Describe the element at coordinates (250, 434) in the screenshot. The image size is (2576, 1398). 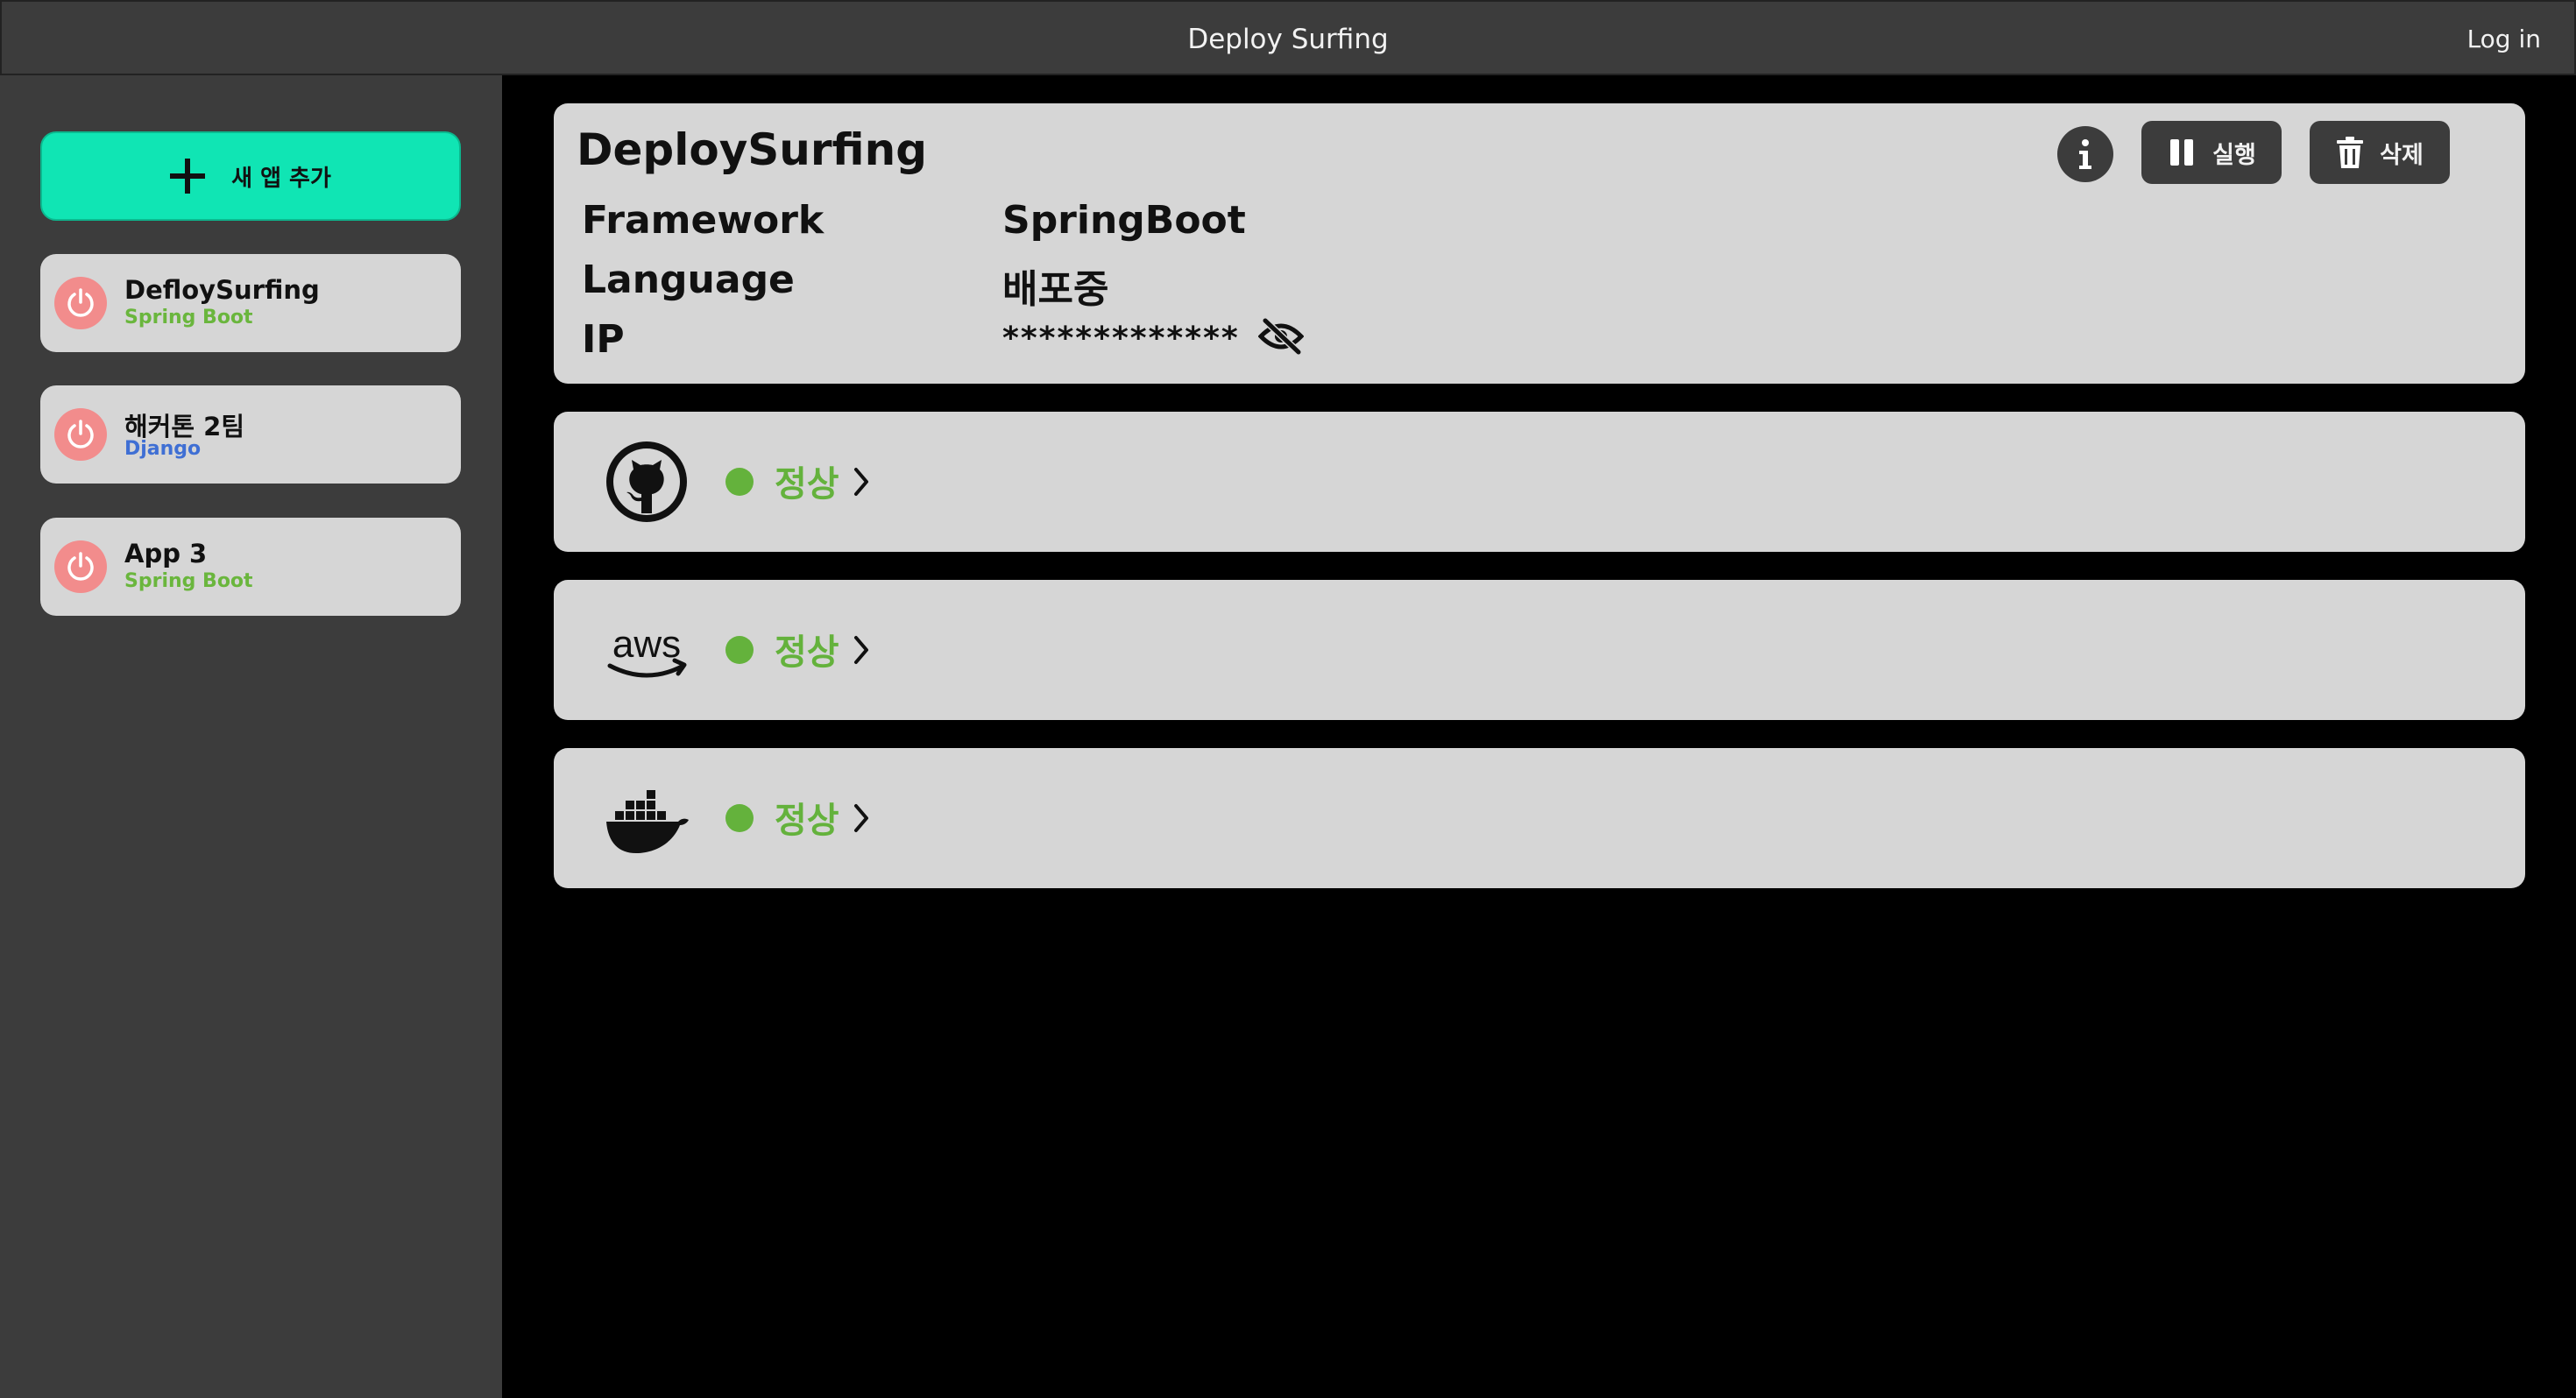
I see `sidebar-app-item: 해커톤 2팀 Django` at that location.